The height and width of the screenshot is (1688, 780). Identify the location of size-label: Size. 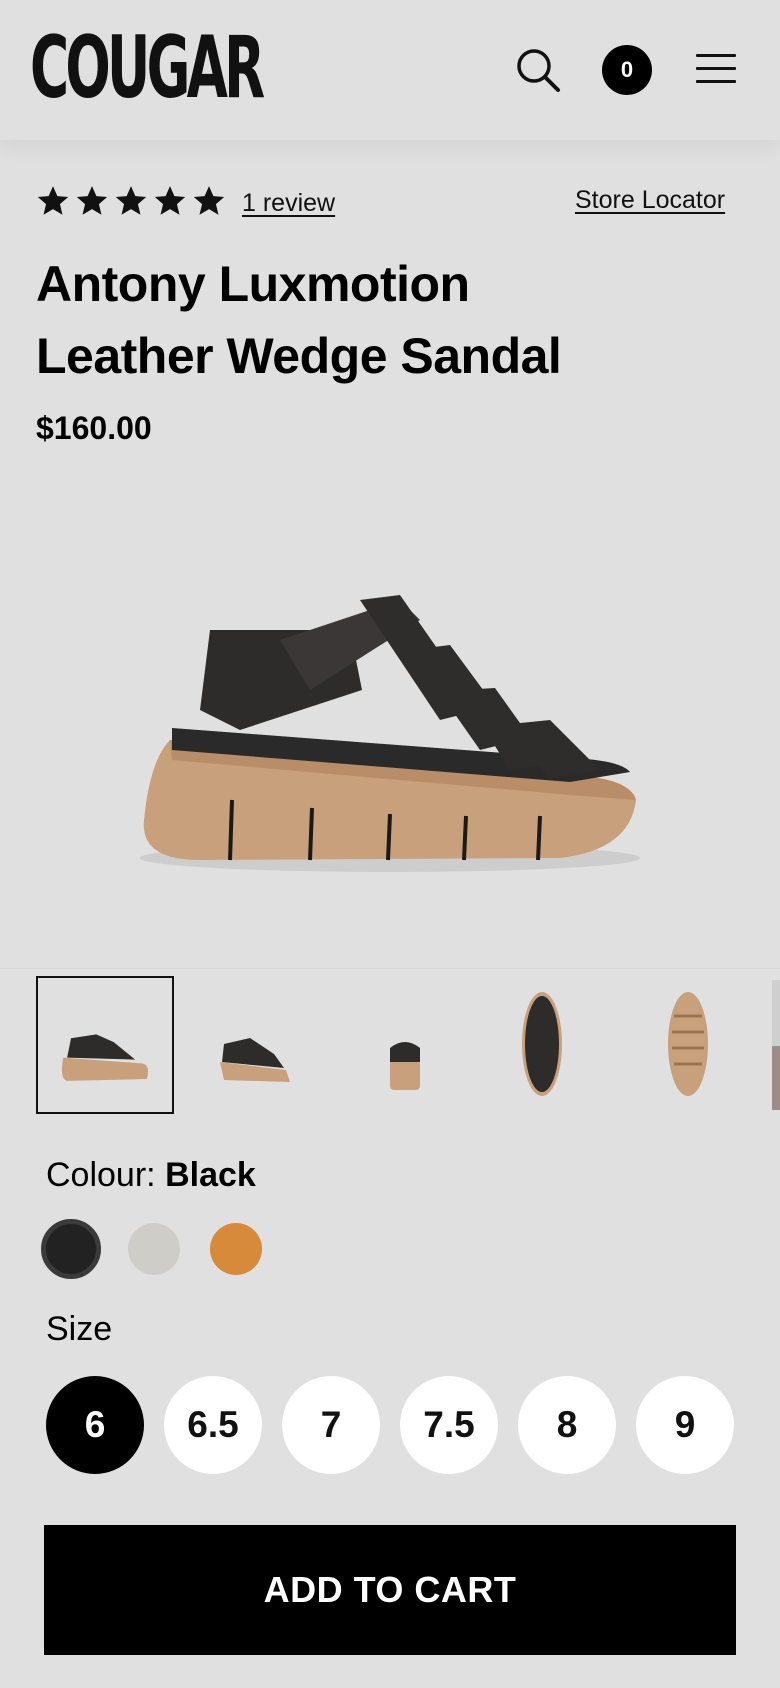
(79, 1329).